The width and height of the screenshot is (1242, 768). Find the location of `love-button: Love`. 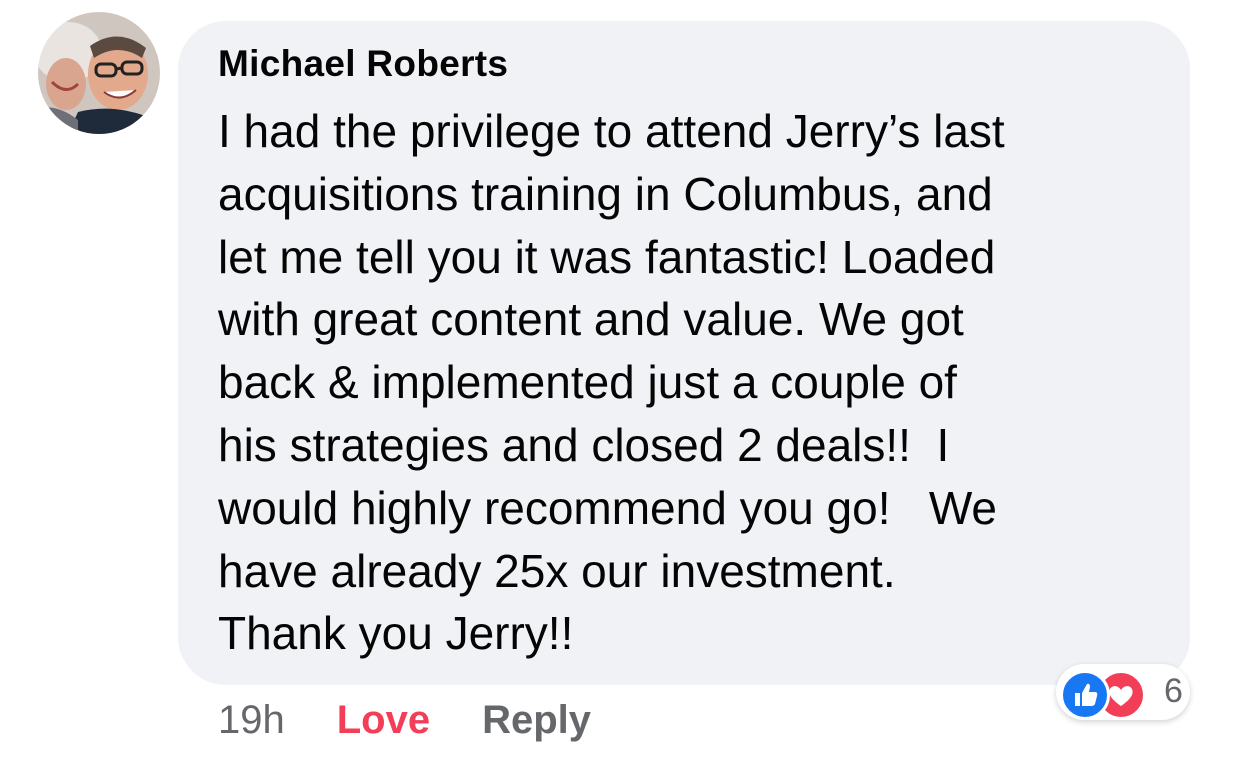

love-button: Love is located at coordinates (383, 720).